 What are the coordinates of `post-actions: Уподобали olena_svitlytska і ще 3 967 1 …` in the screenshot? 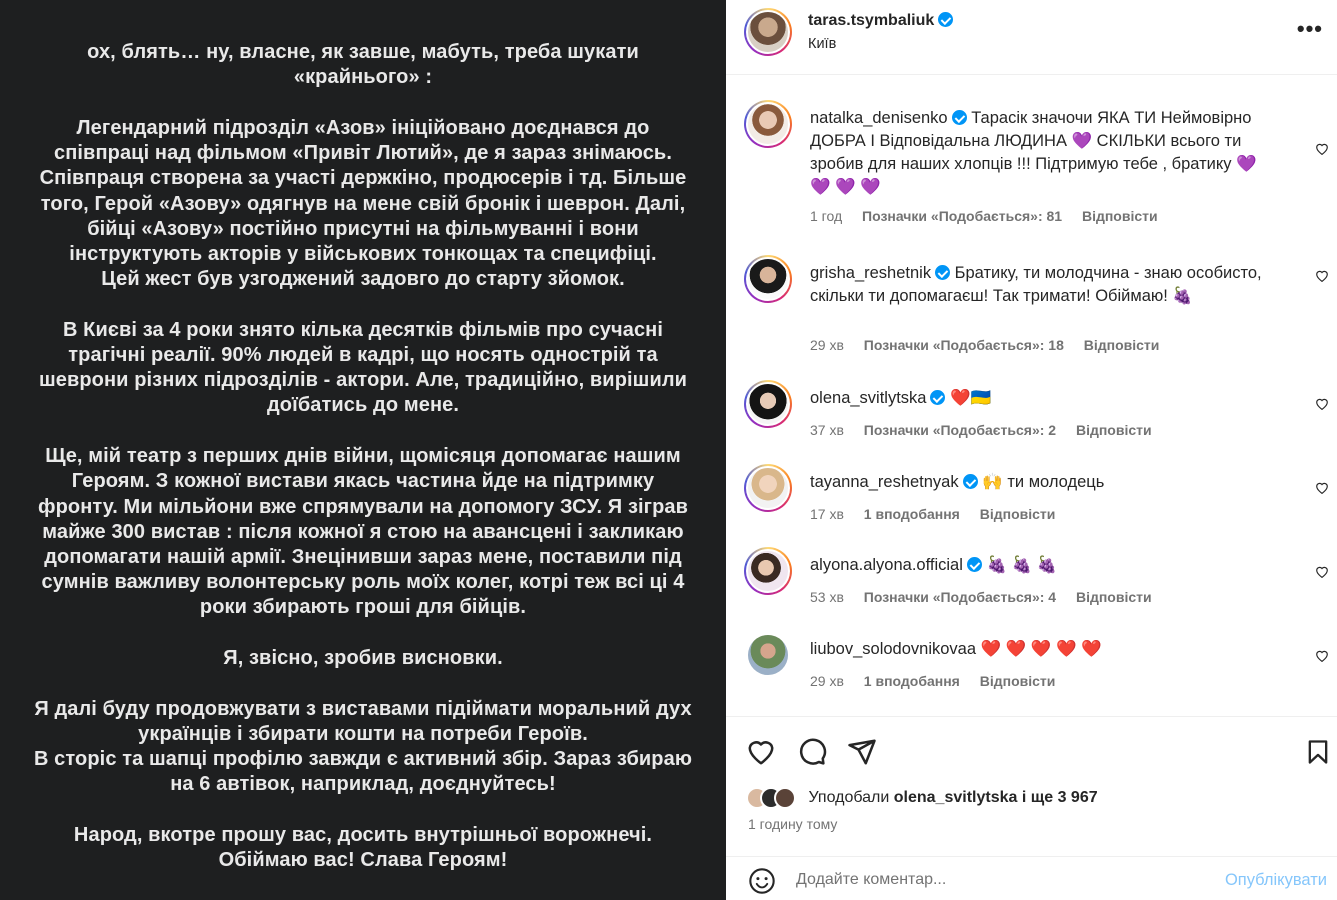 It's located at (1031, 808).